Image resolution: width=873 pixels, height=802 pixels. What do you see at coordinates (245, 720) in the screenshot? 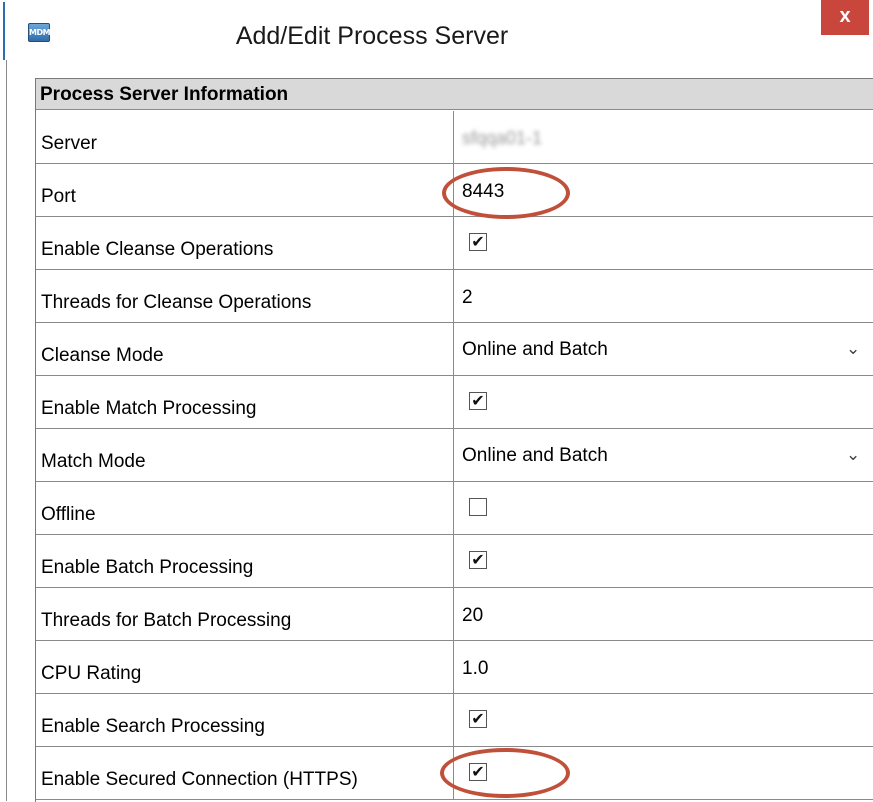
I see `field-label: Enable Search Processing` at bounding box center [245, 720].